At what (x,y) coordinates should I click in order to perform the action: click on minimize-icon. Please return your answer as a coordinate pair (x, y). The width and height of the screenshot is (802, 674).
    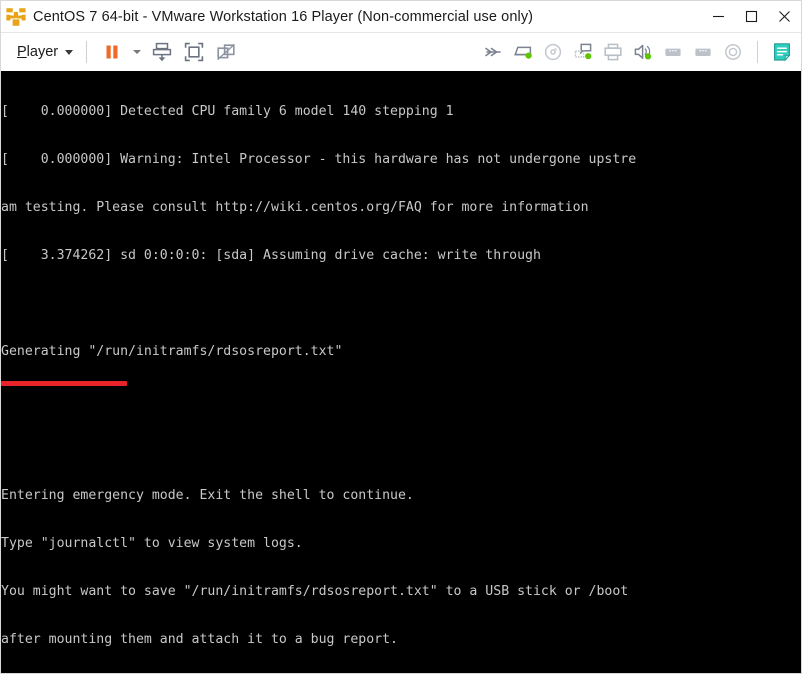
    Looking at the image, I should click on (718, 16).